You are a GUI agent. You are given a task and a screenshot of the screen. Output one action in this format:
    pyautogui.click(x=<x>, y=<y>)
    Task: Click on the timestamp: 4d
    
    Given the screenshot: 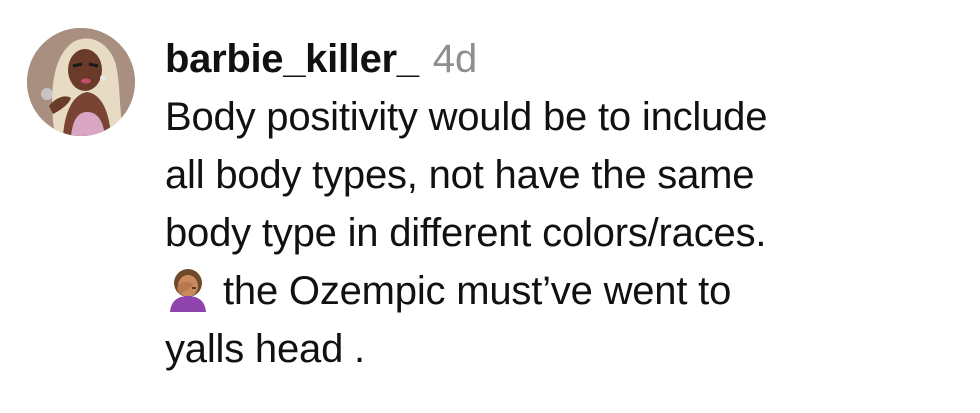 What is the action you would take?
    pyautogui.click(x=455, y=59)
    